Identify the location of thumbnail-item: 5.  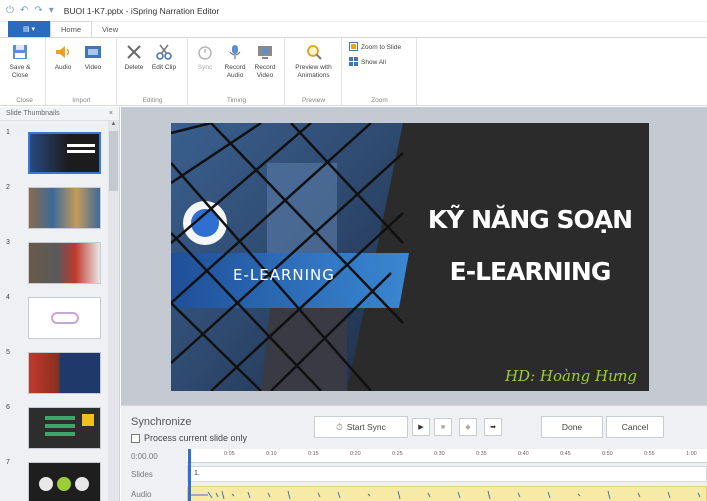
(54, 374).